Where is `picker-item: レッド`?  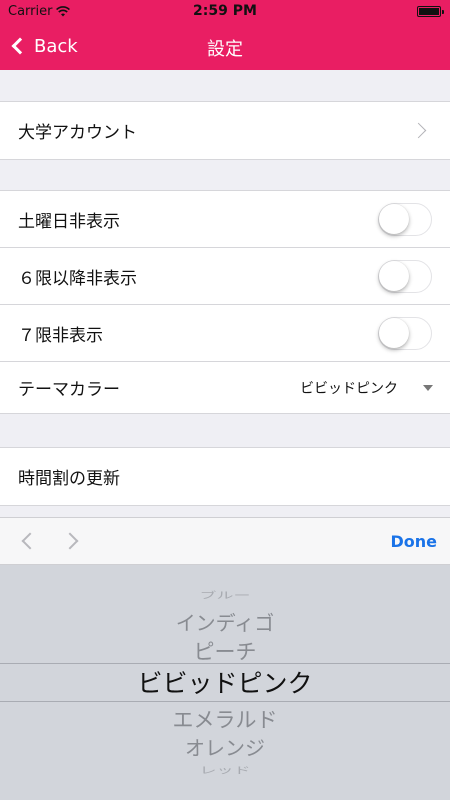
picker-item: レッド is located at coordinates (225, 769).